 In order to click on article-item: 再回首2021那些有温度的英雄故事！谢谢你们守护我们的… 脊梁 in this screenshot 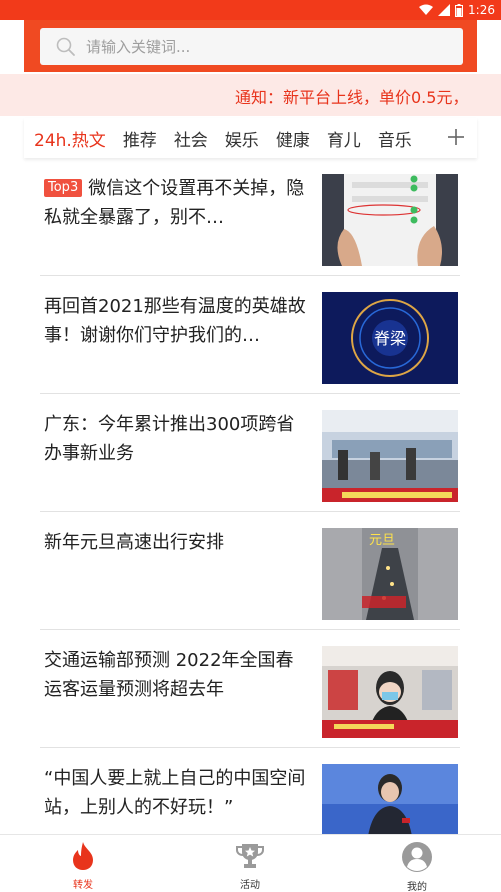, I will do `click(250, 335)`.